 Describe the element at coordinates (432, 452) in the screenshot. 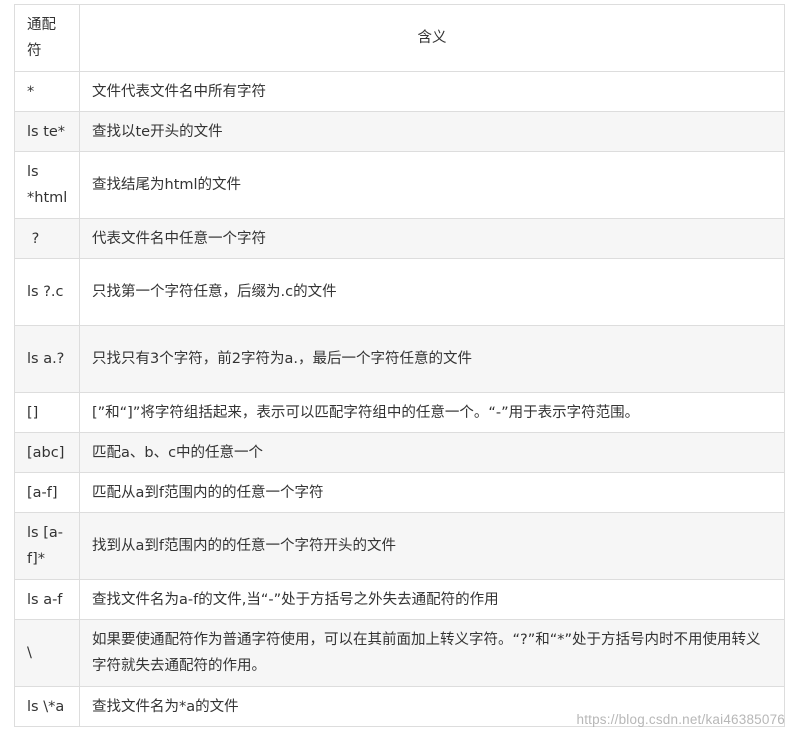

I see `meaning-cell: 匹配a、b、c中的任意一个` at that location.